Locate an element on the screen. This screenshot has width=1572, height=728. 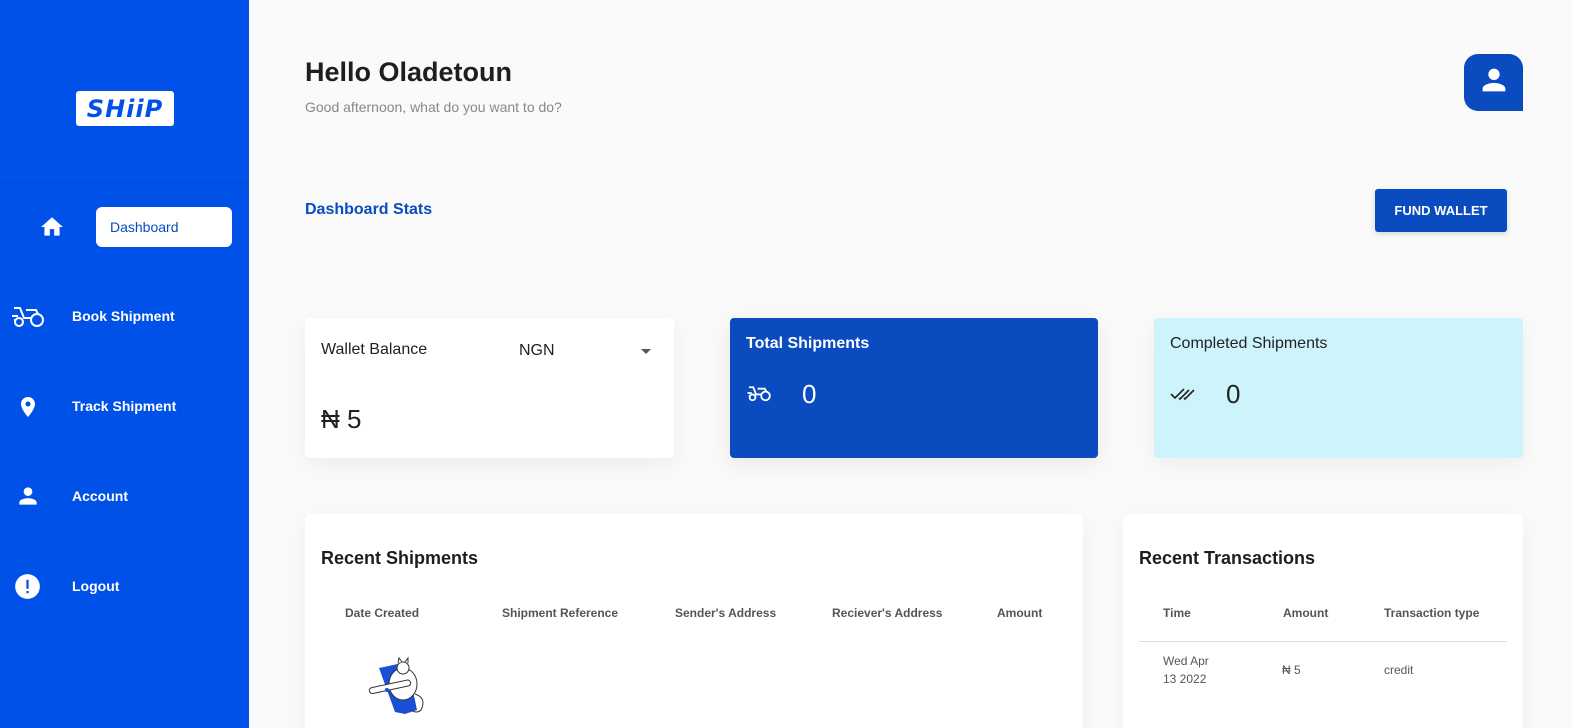
completed-shipments-card: Completed Shipments 0 is located at coordinates (1338, 388).